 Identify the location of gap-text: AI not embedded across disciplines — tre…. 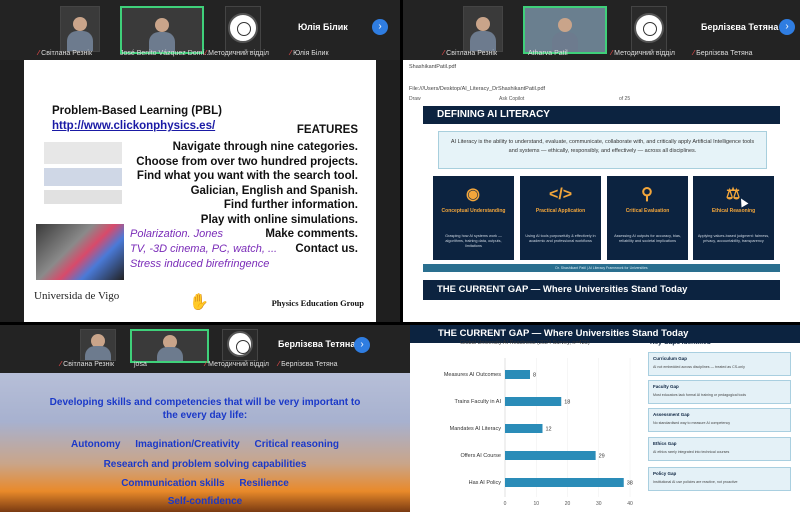
(699, 367).